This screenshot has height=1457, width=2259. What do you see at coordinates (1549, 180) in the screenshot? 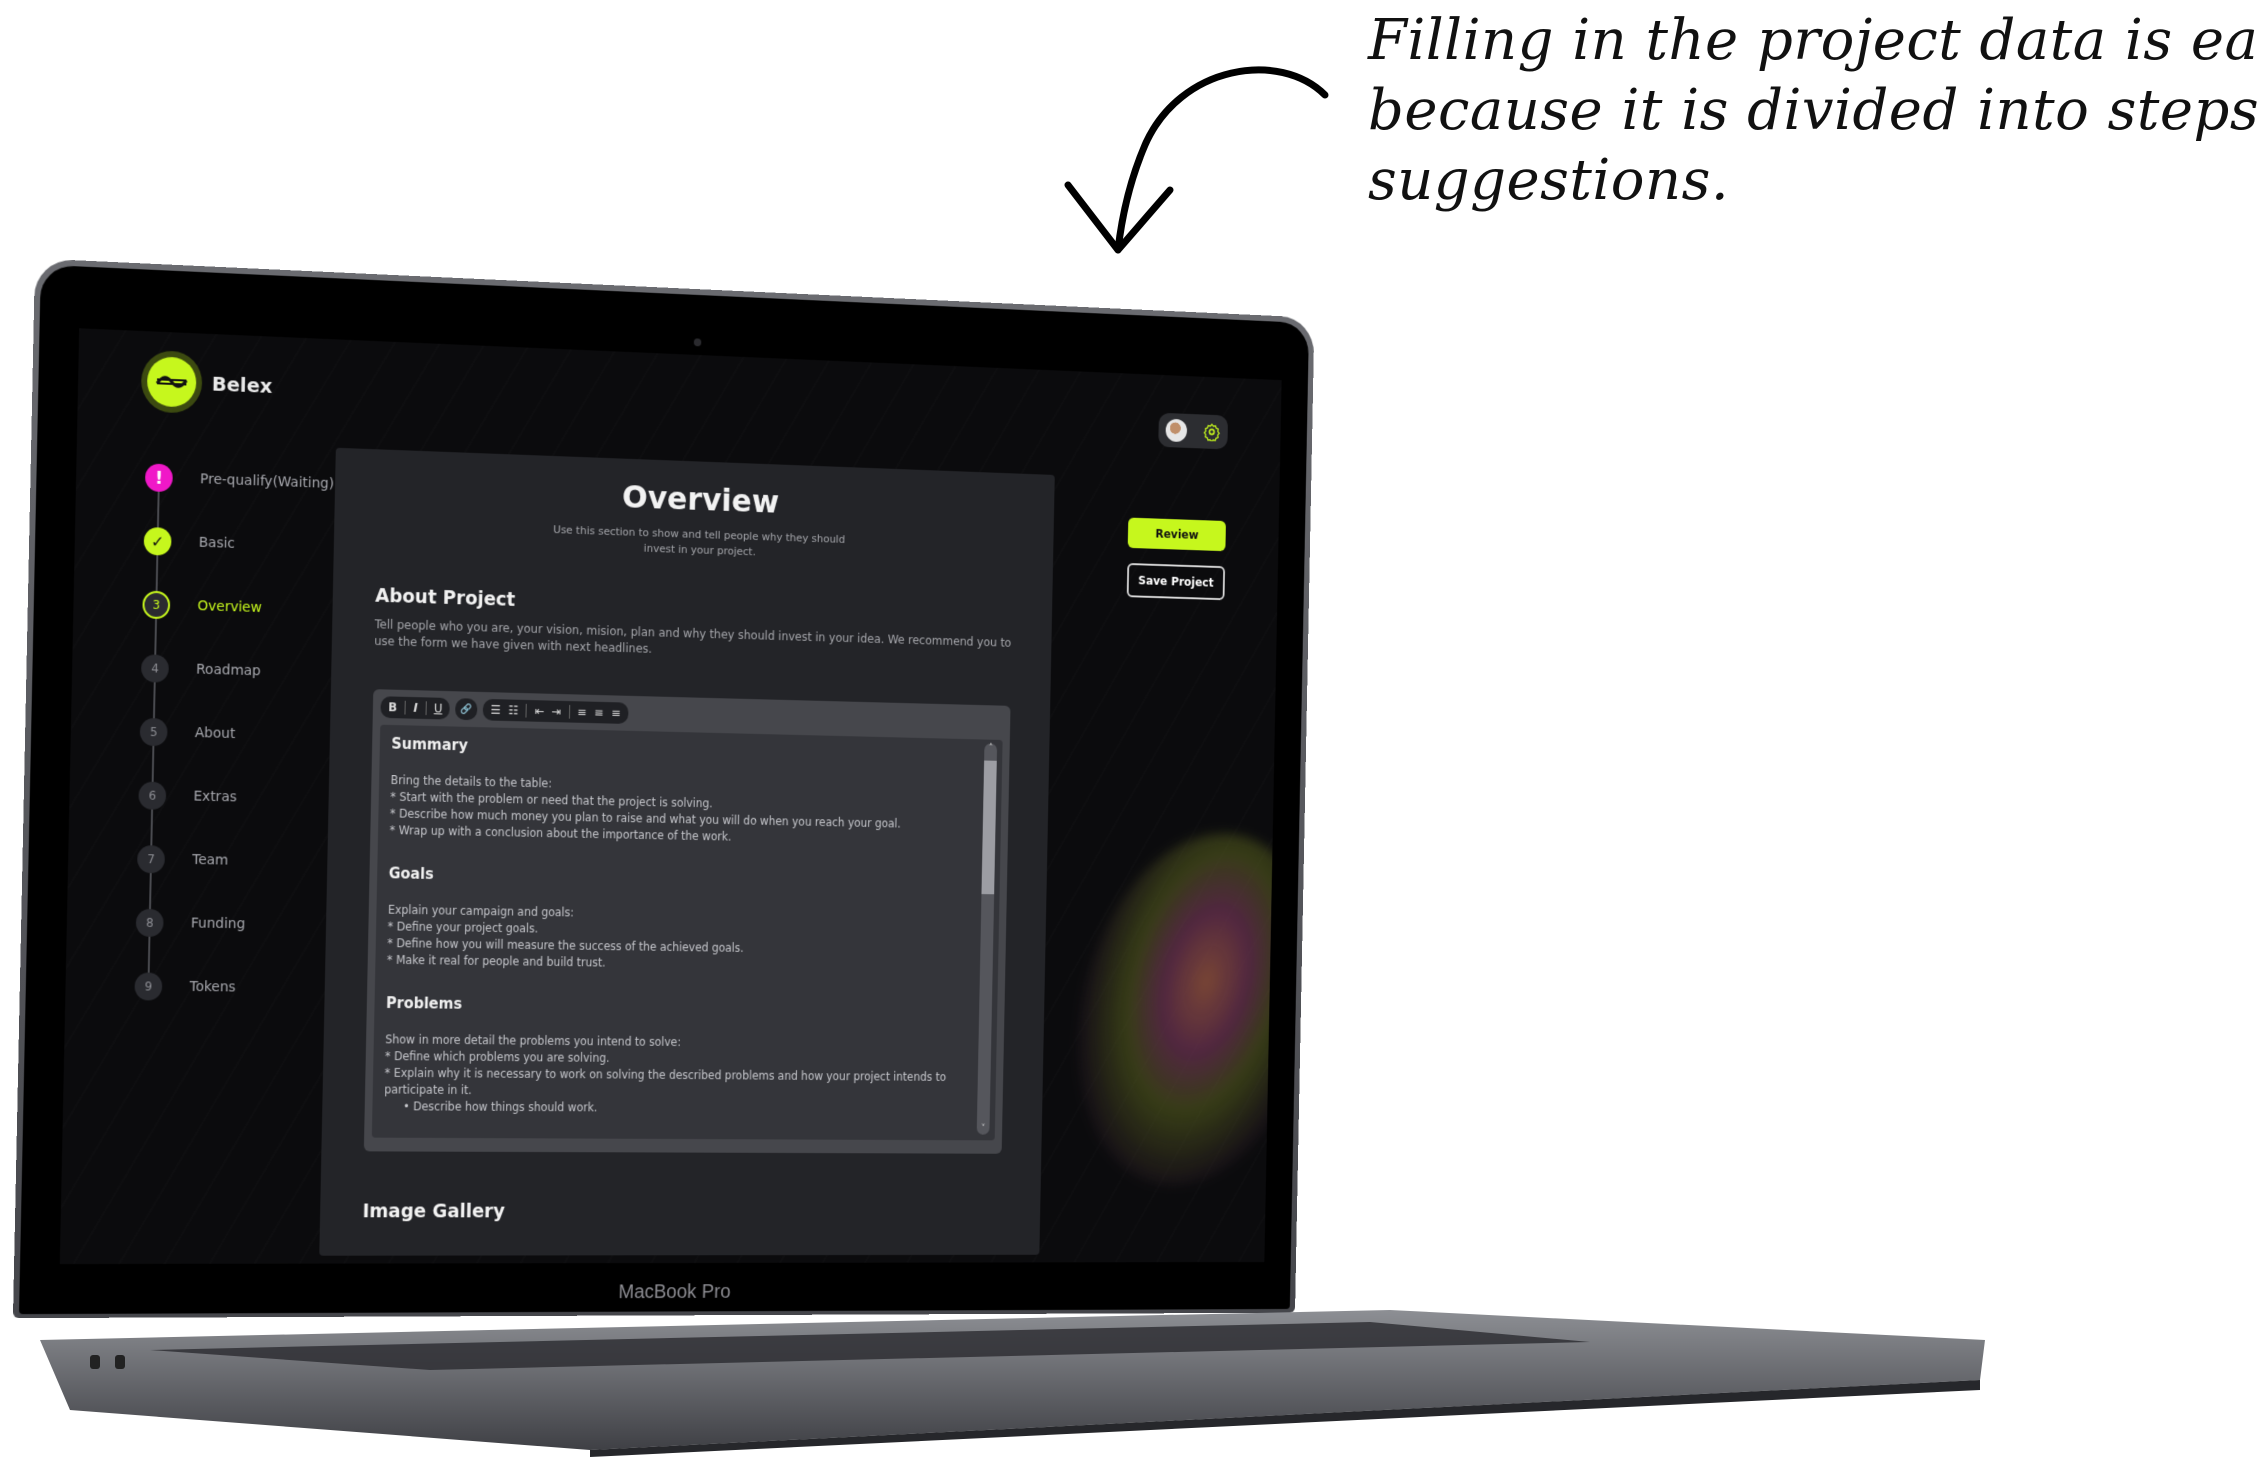
I see `annotation-line: suggestions.` at bounding box center [1549, 180].